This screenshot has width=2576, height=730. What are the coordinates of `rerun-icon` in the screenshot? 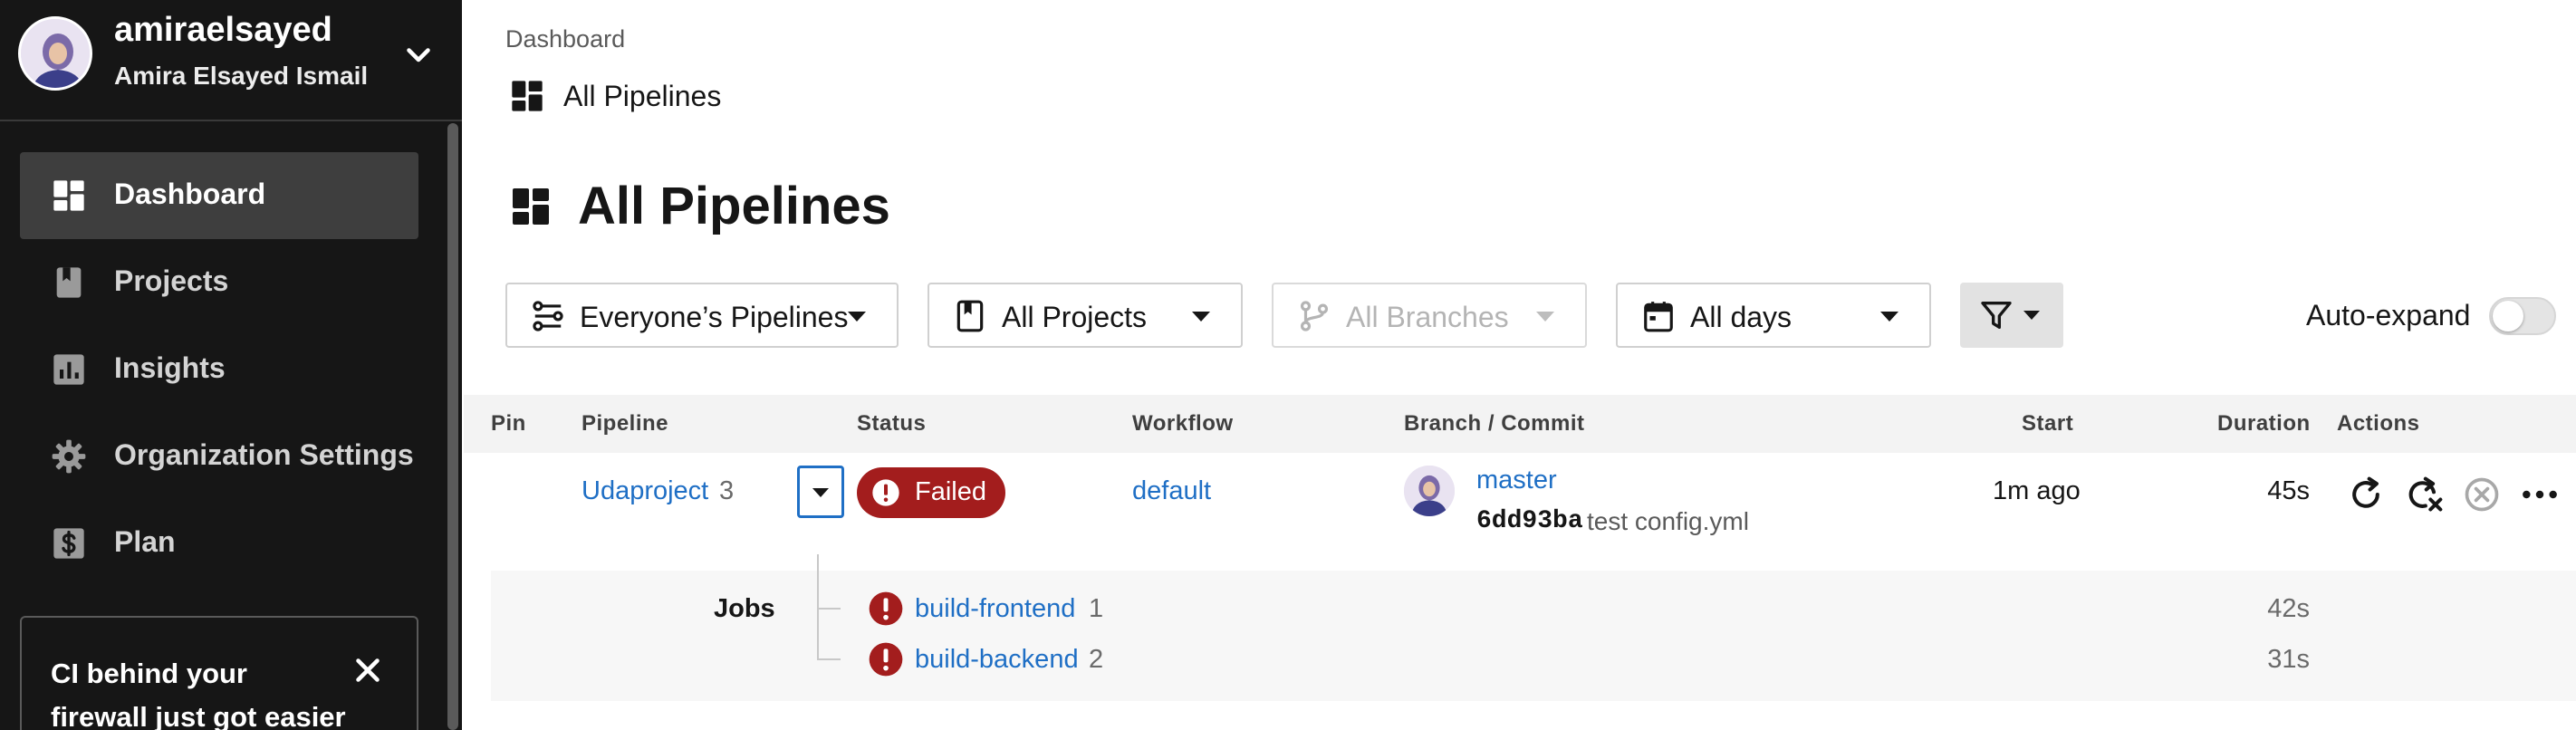 It's located at (2366, 494).